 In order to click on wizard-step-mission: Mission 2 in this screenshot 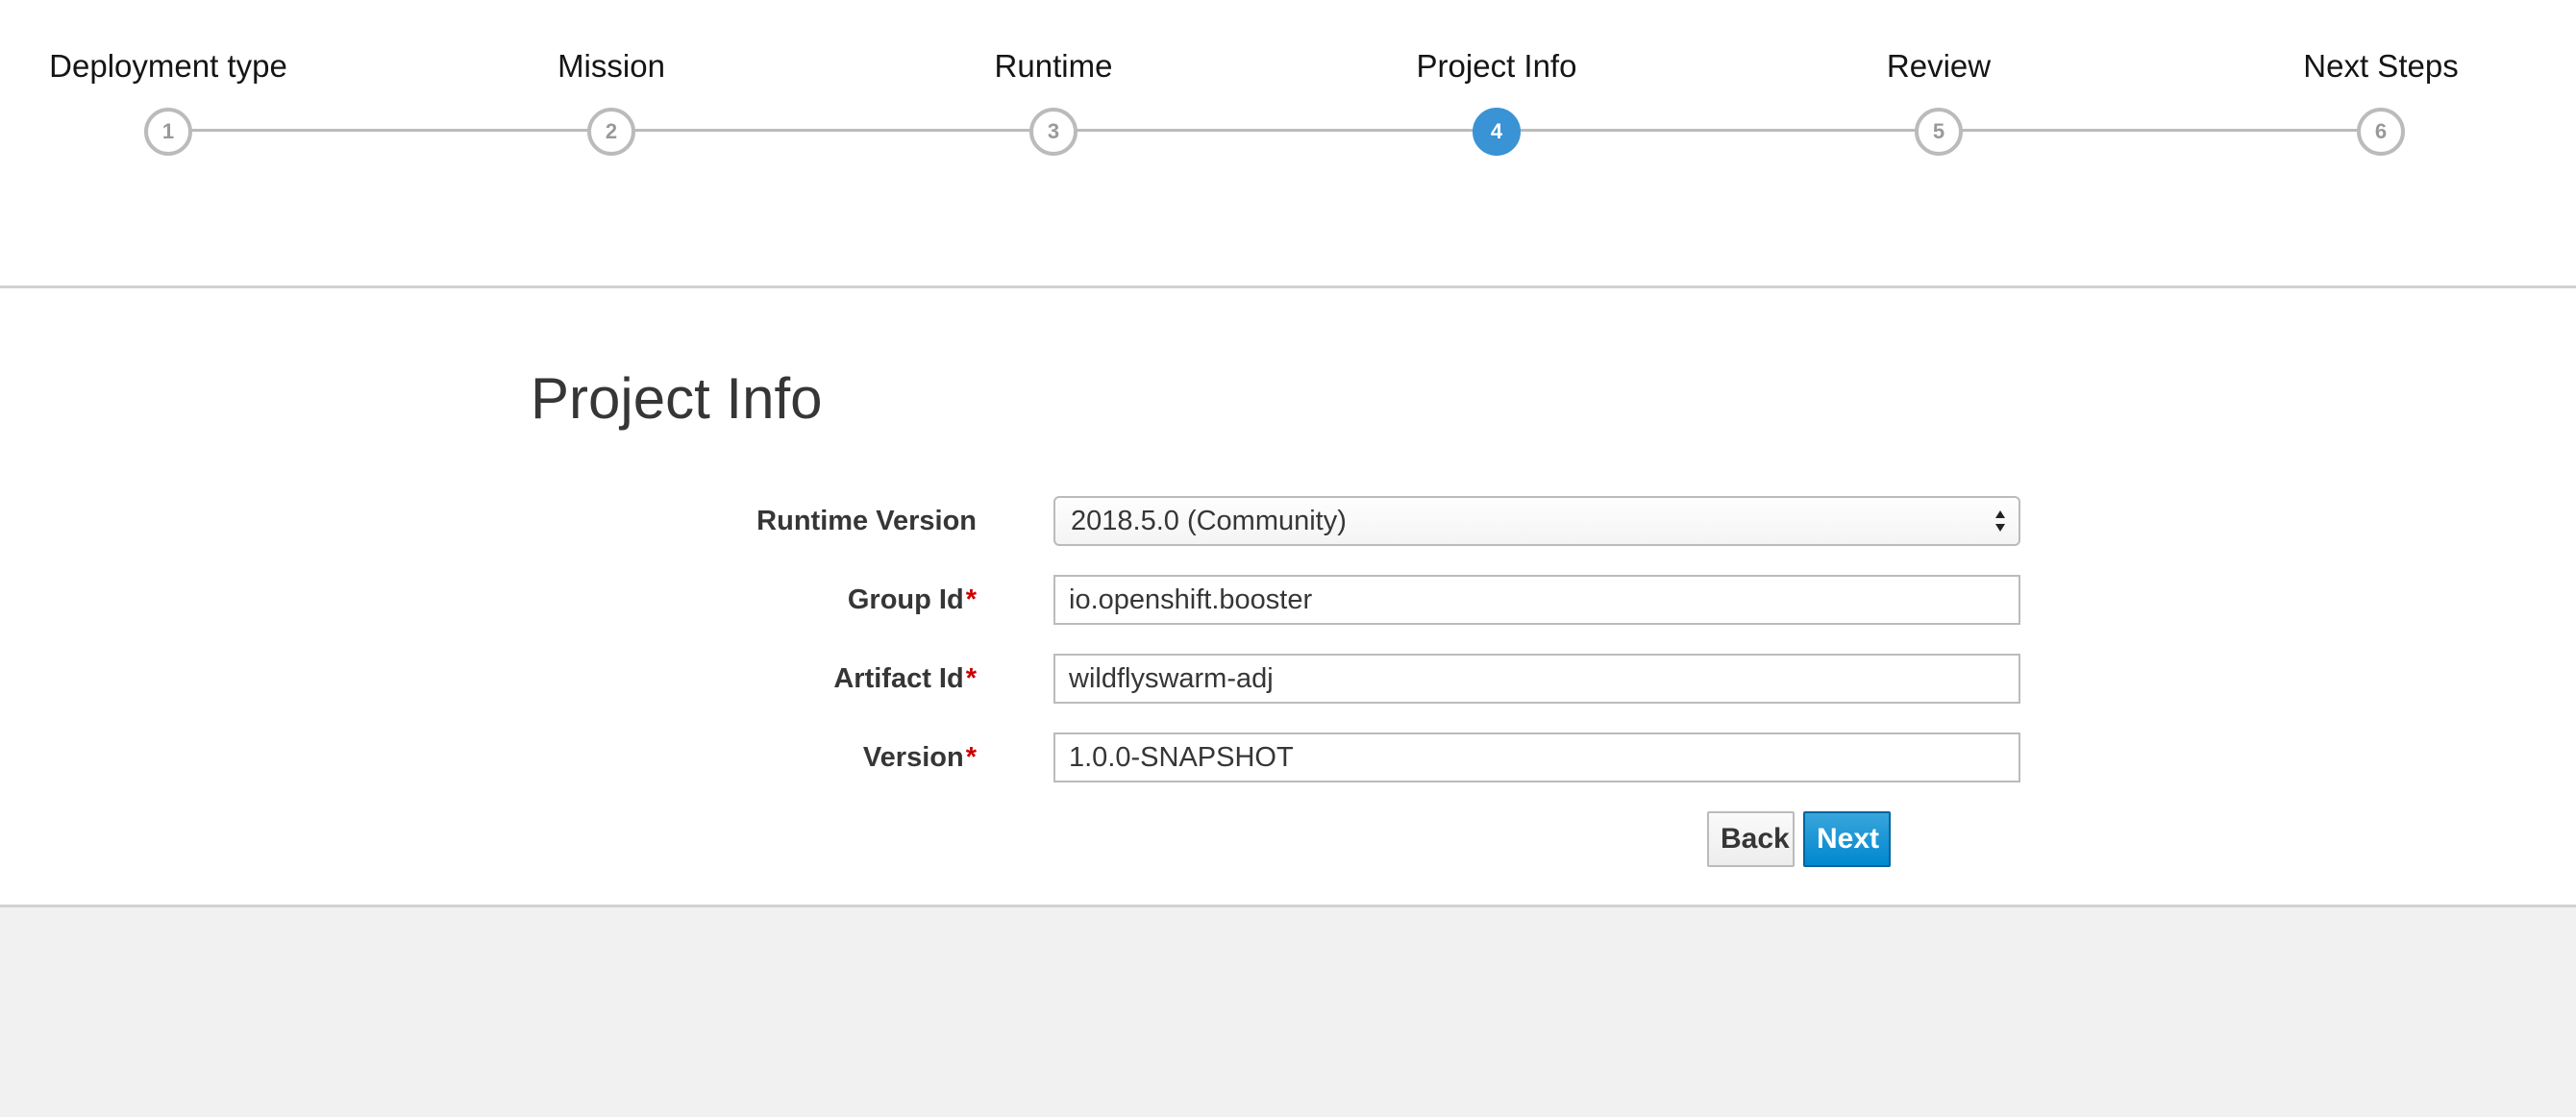, I will do `click(612, 86)`.